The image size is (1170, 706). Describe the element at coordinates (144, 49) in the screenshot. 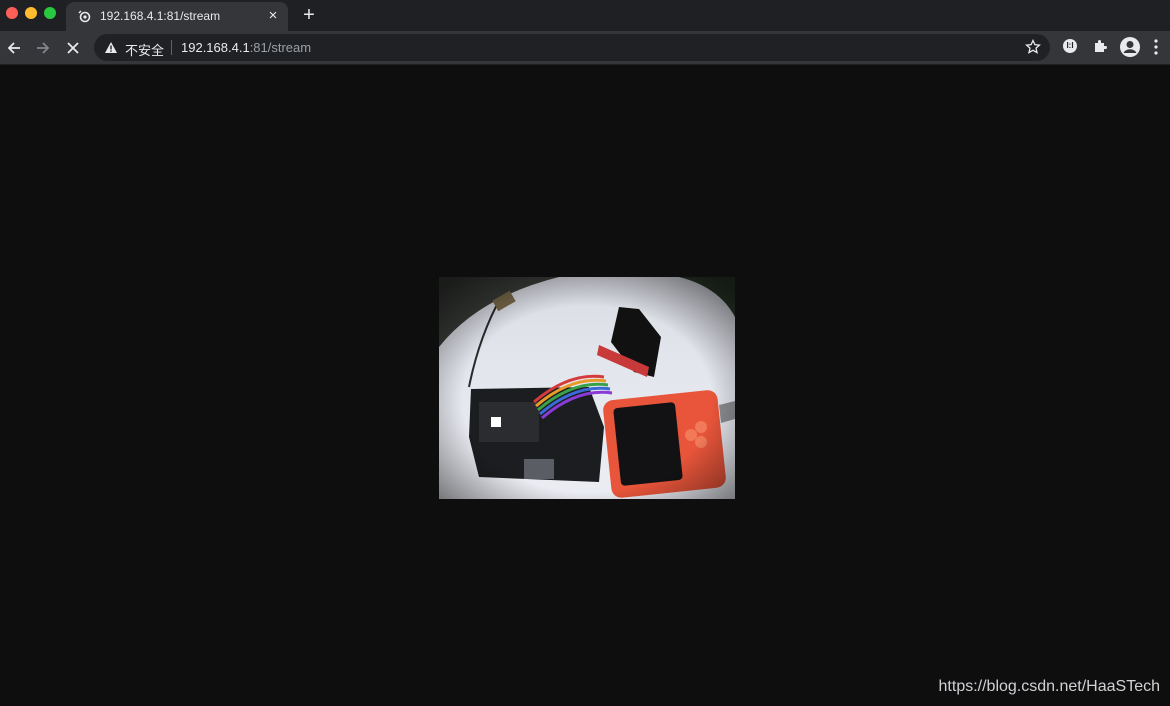

I see `not-secure-label: 不安全` at that location.